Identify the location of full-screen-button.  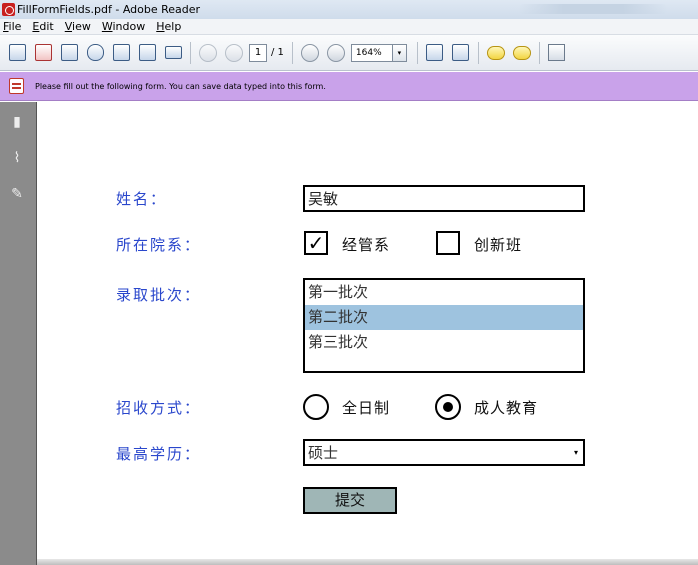
(557, 53).